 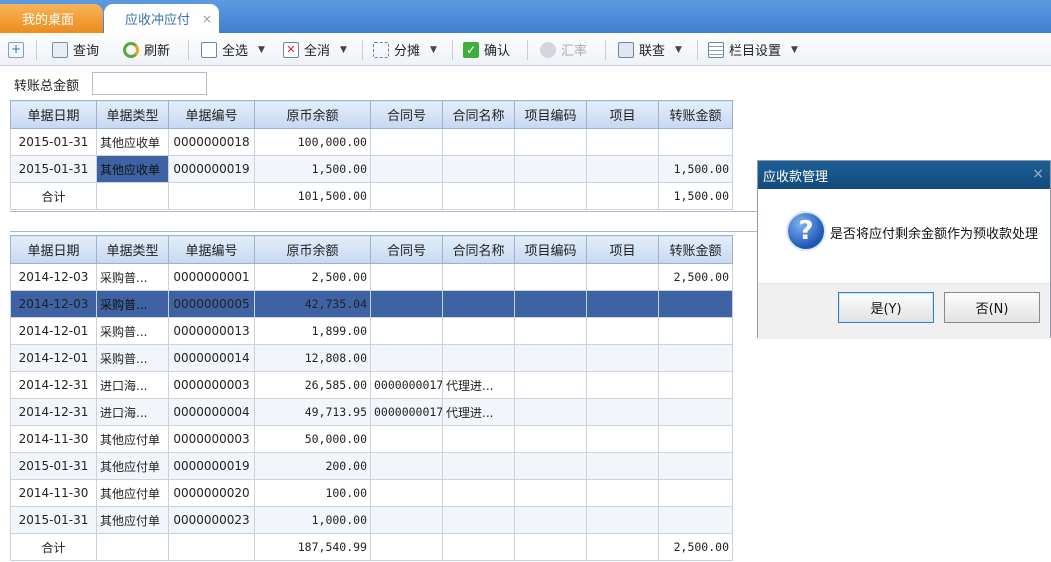 I want to click on column-header: 合同号, so click(x=406, y=114).